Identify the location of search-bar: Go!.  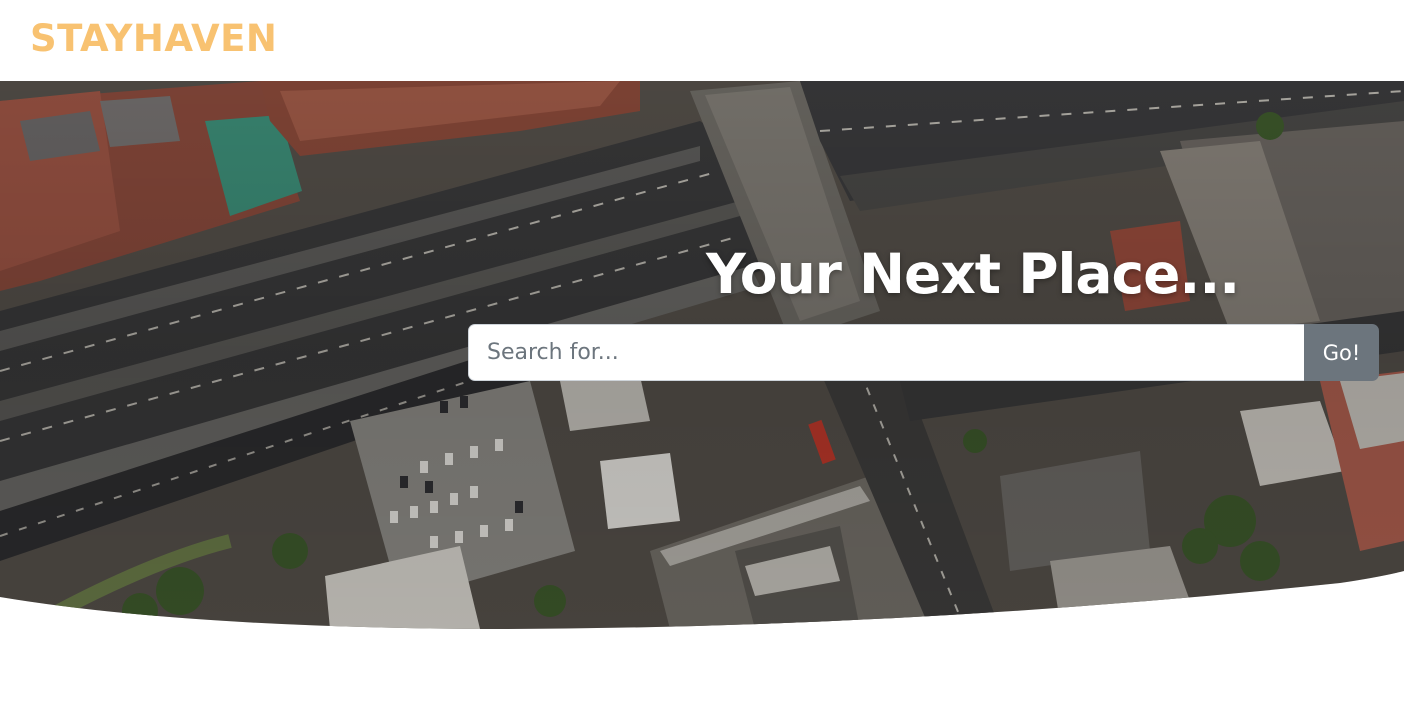
(923, 352).